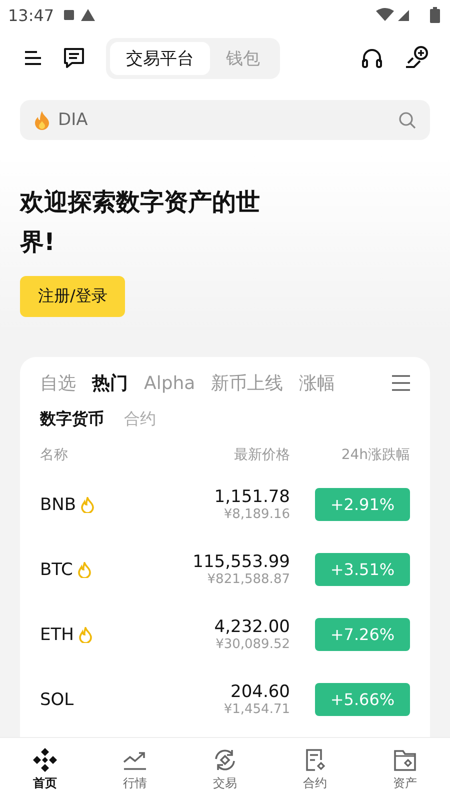 The image size is (450, 800). Describe the element at coordinates (405, 769) in the screenshot. I see `nav-tab: 资产` at that location.